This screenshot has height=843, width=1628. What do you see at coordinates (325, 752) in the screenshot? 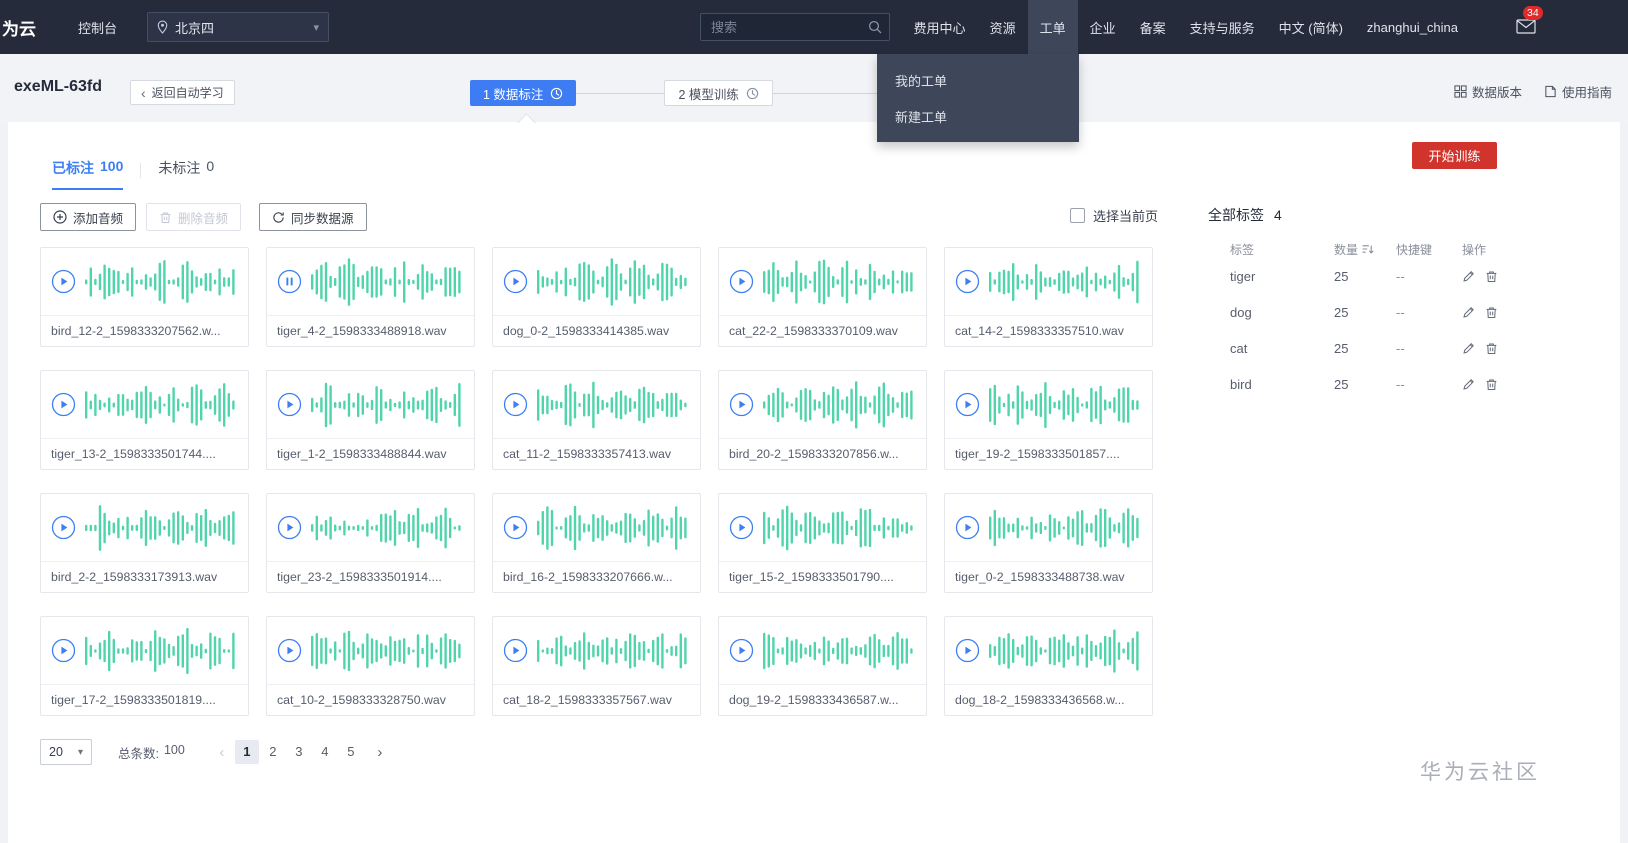
I see `page-4: 4` at bounding box center [325, 752].